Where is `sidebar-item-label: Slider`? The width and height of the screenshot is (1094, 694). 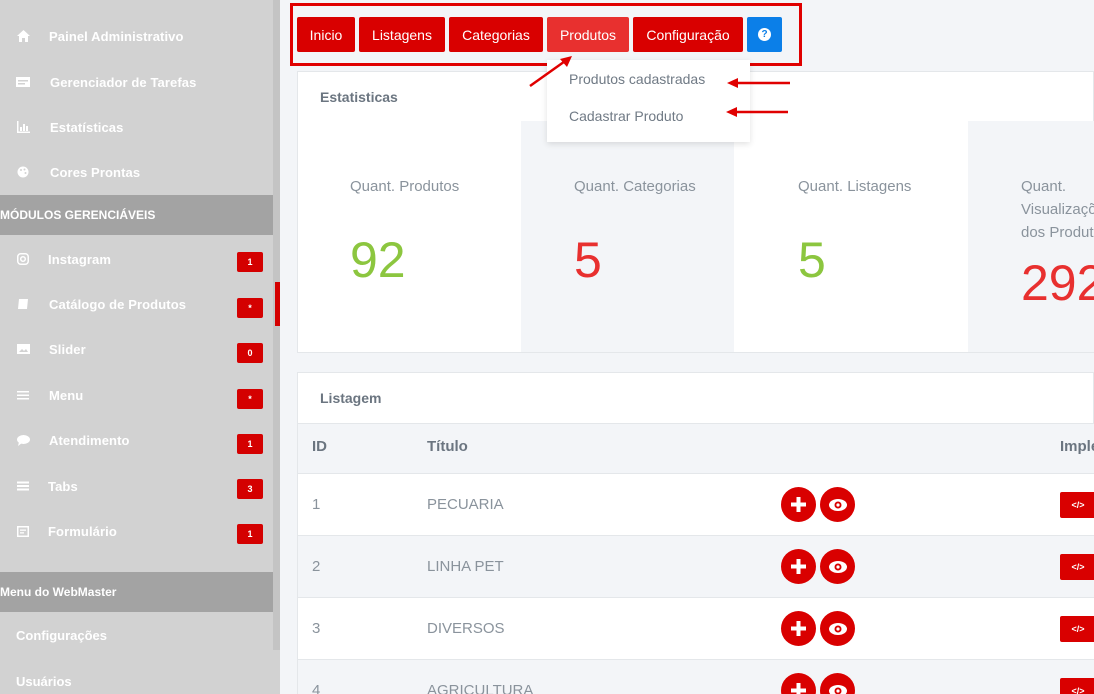
sidebar-item-label: Slider is located at coordinates (67, 349).